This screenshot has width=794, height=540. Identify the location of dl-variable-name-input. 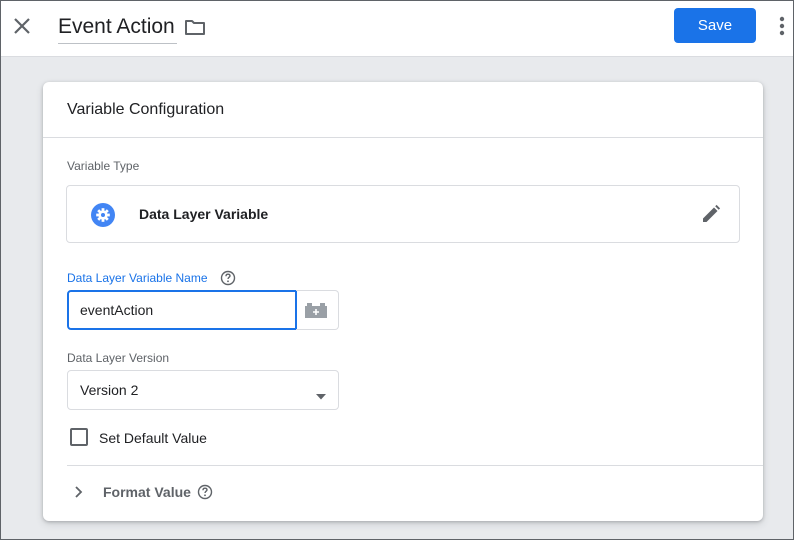
(182, 310).